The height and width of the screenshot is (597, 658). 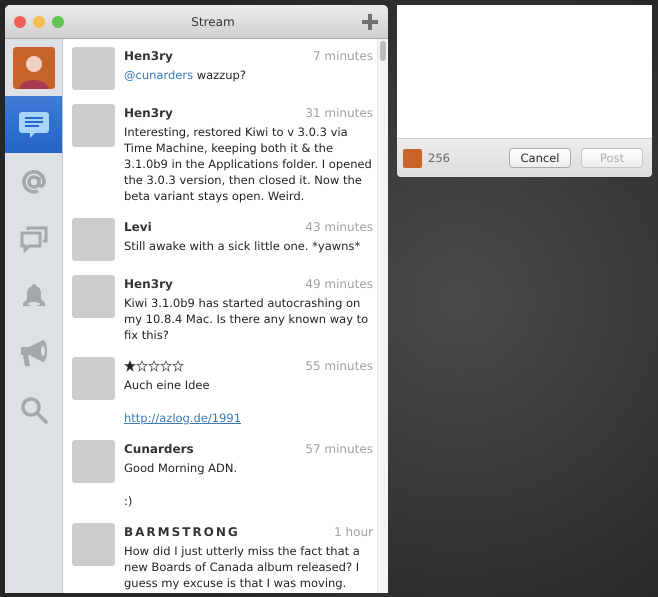 What do you see at coordinates (339, 227) in the screenshot?
I see `post-time: 43 minutes` at bounding box center [339, 227].